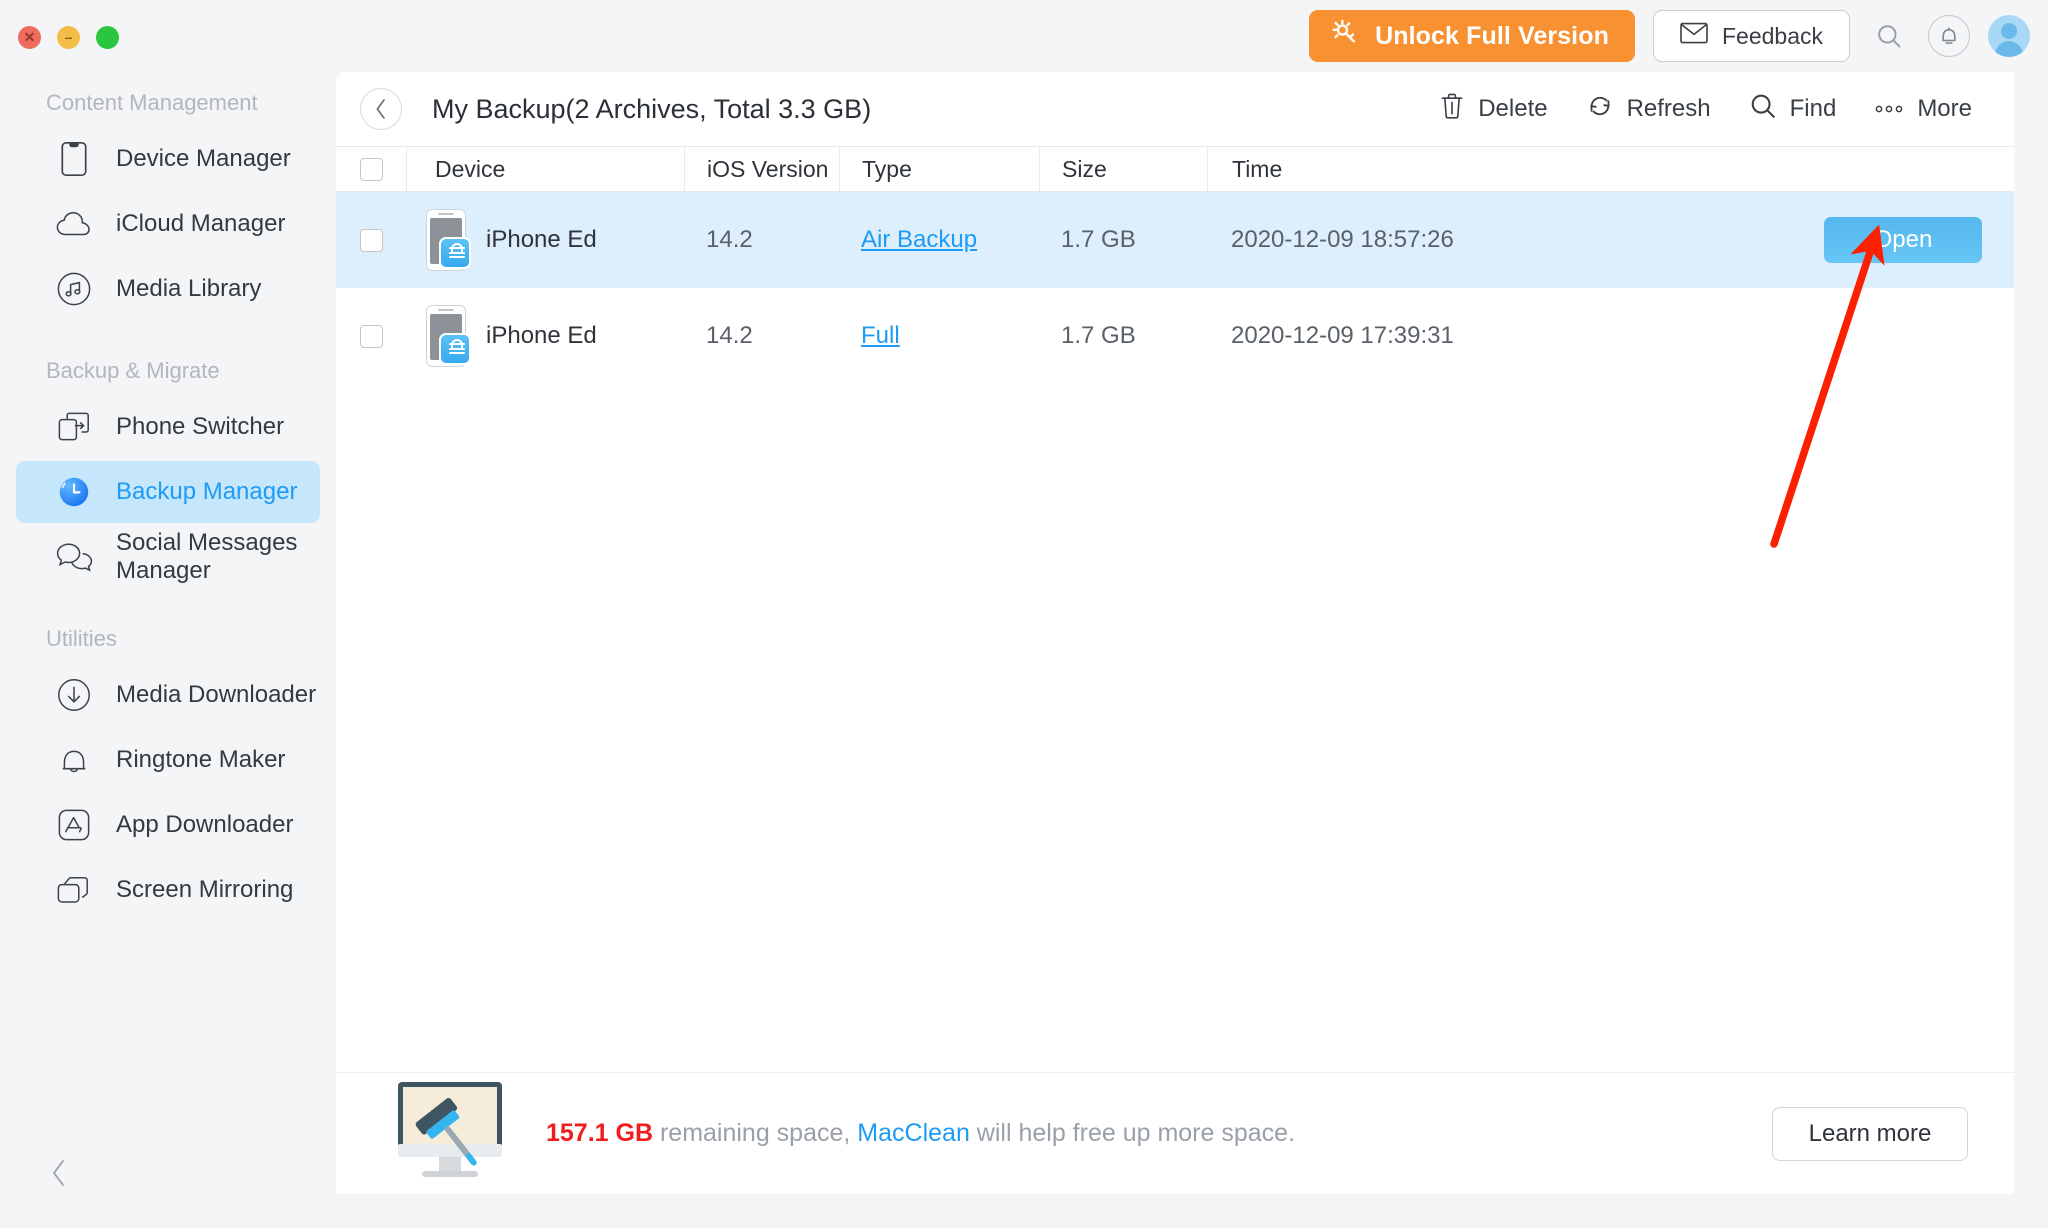 This screenshot has height=1228, width=2048. I want to click on sidebar-item-icloud-manager: iCloud Manager, so click(168, 224).